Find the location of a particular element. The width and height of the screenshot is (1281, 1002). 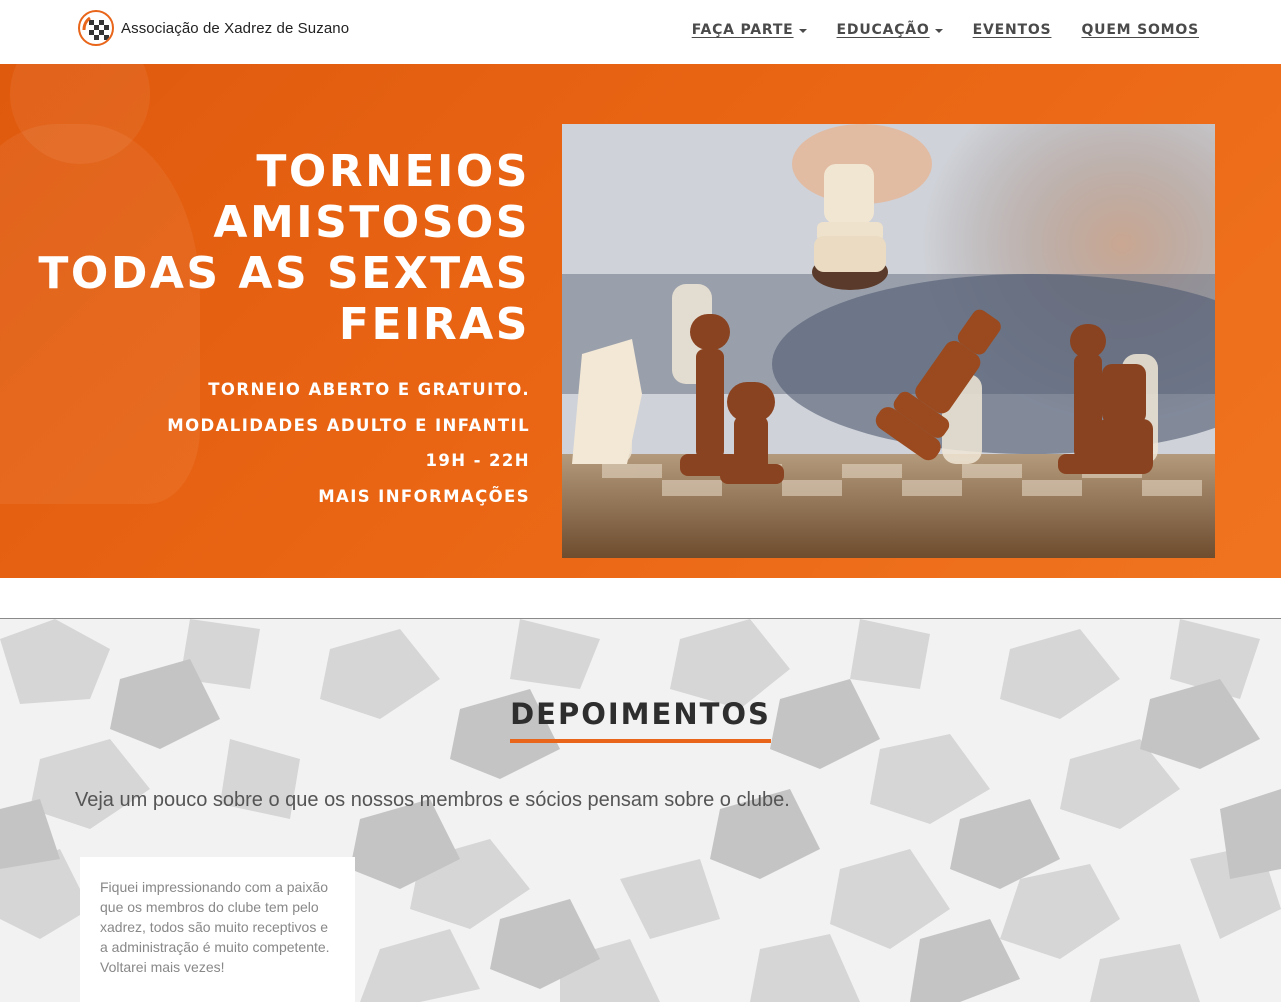

hero-detail-line: MODALIDADES ADULTO E INFANTIL is located at coordinates (348, 425).